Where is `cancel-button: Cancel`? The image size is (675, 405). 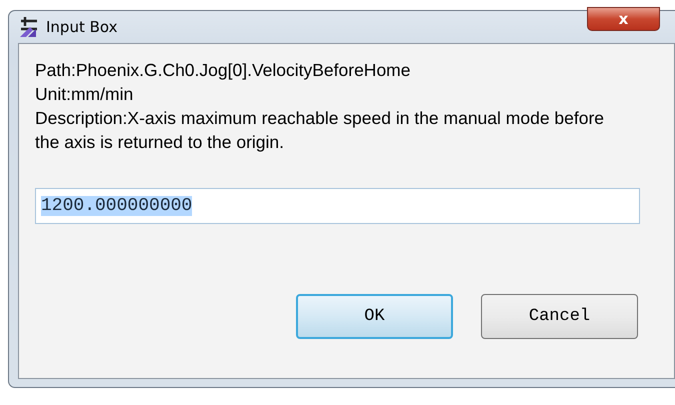
cancel-button: Cancel is located at coordinates (559, 316).